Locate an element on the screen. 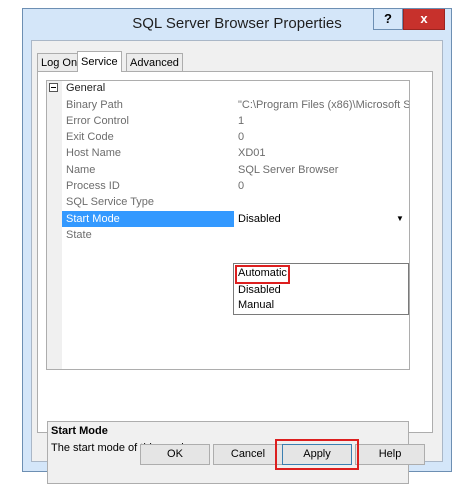 The image size is (474, 489). property-row-exit-code: Exit Code 0 is located at coordinates (235, 137).